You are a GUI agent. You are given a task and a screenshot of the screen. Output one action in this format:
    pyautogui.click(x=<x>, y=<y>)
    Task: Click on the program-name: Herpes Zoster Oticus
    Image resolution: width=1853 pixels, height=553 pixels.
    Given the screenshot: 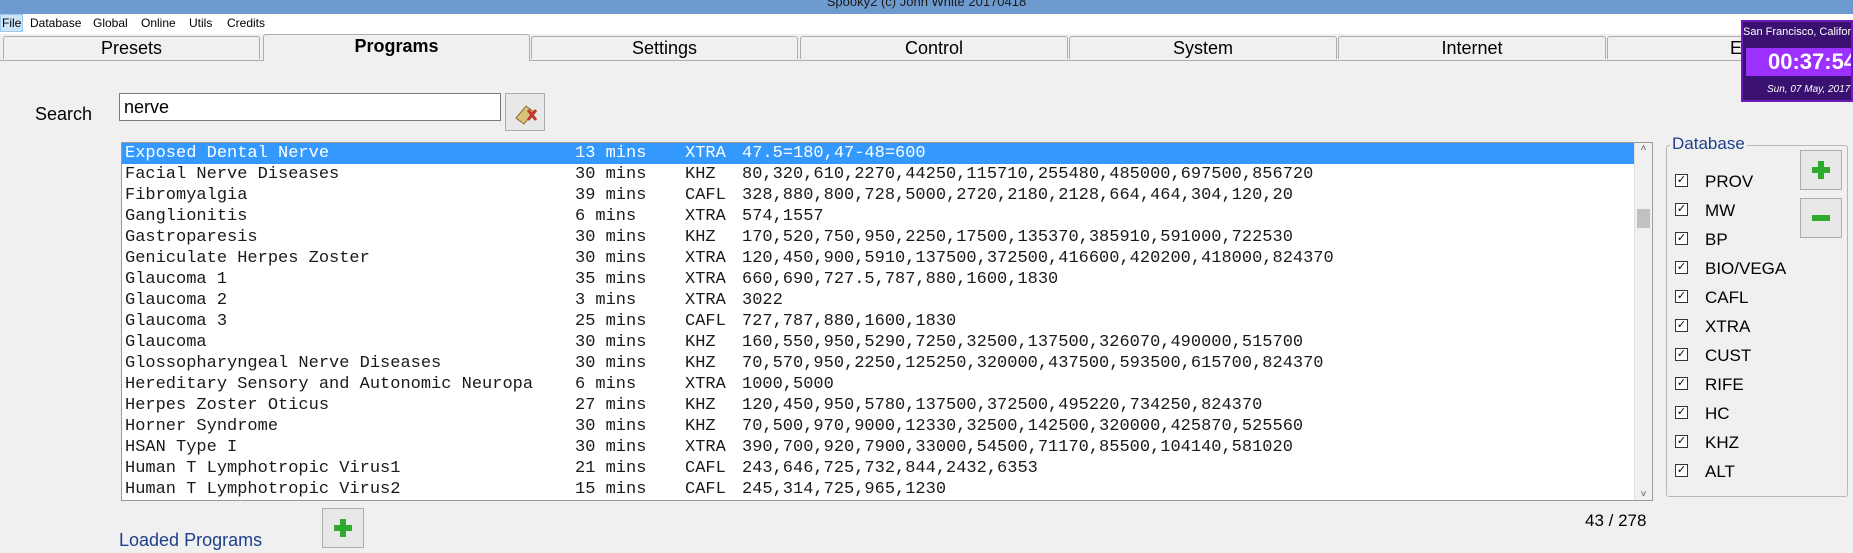 What is the action you would take?
    pyautogui.click(x=227, y=405)
    